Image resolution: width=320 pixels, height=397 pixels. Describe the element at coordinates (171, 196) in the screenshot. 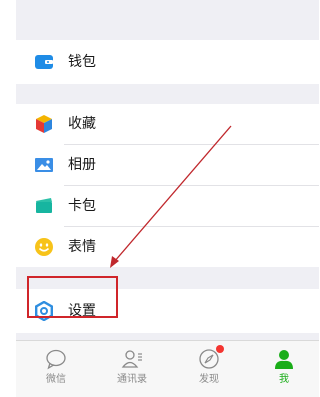

I see `annotation-arrow` at that location.